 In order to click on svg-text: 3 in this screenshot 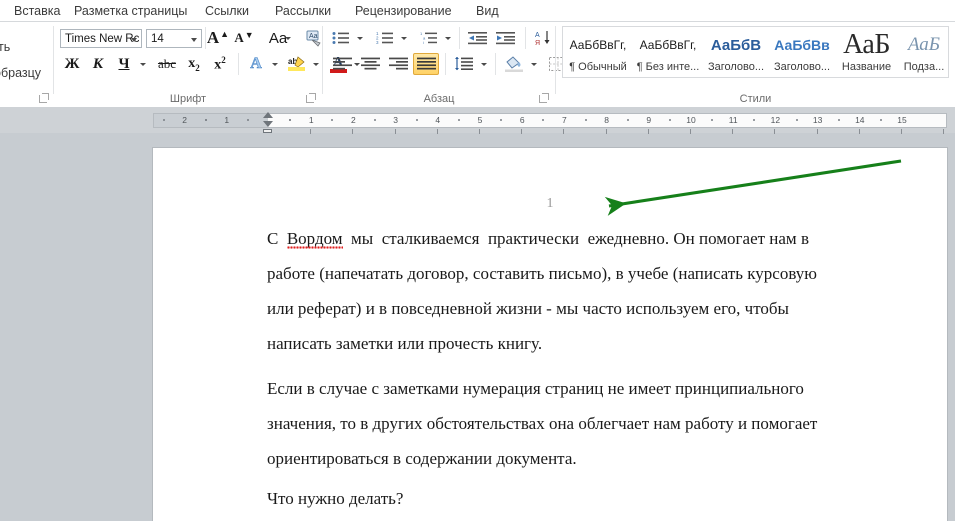, I will do `click(377, 42)`.